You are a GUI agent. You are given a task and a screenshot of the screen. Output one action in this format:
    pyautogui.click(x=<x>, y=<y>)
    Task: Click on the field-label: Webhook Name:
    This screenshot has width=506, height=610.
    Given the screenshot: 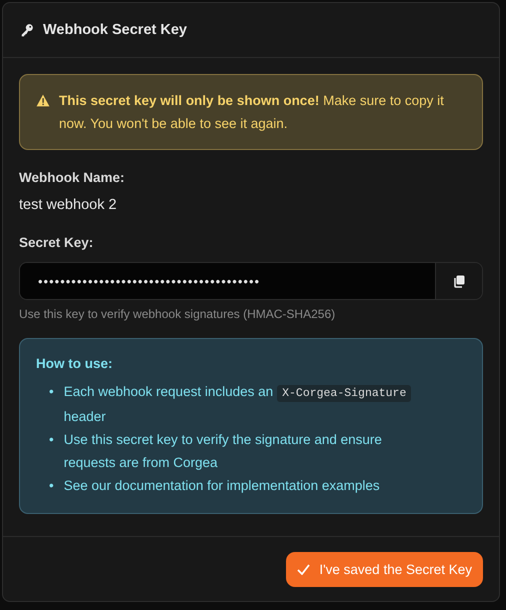 What is the action you would take?
    pyautogui.click(x=72, y=177)
    